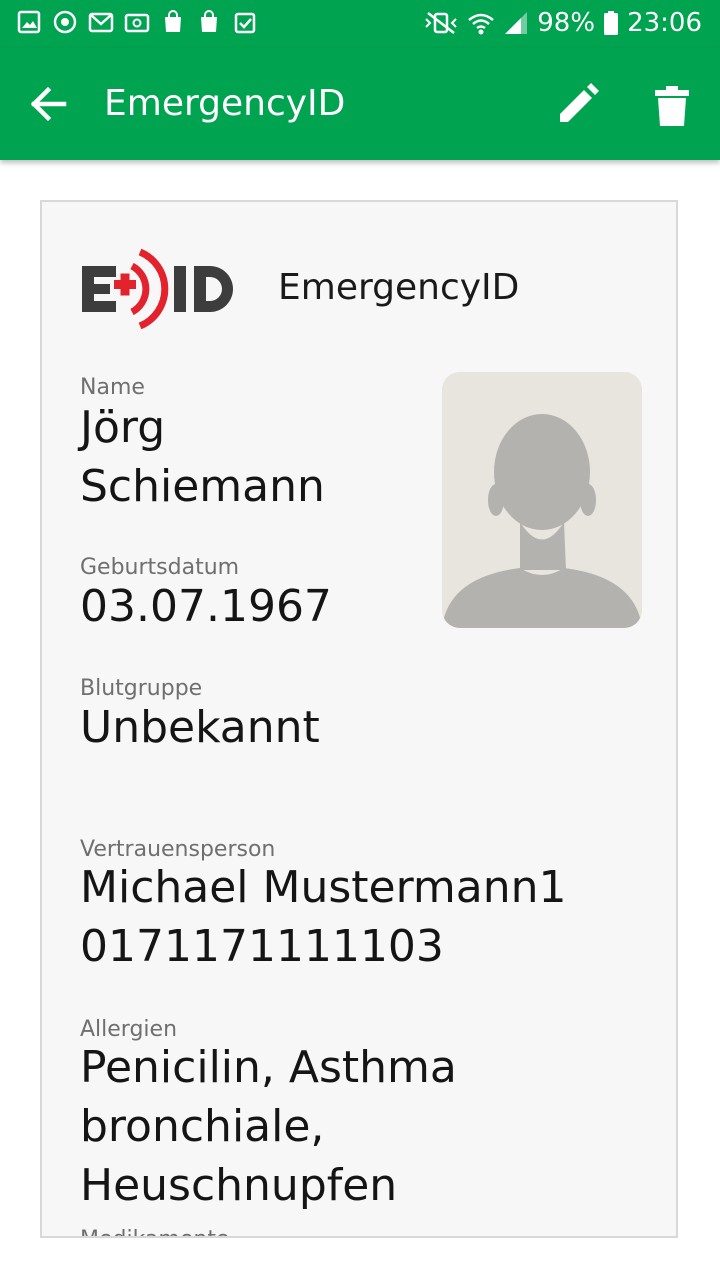 The width and height of the screenshot is (720, 1280). What do you see at coordinates (672, 104) in the screenshot?
I see `trash-icon` at bounding box center [672, 104].